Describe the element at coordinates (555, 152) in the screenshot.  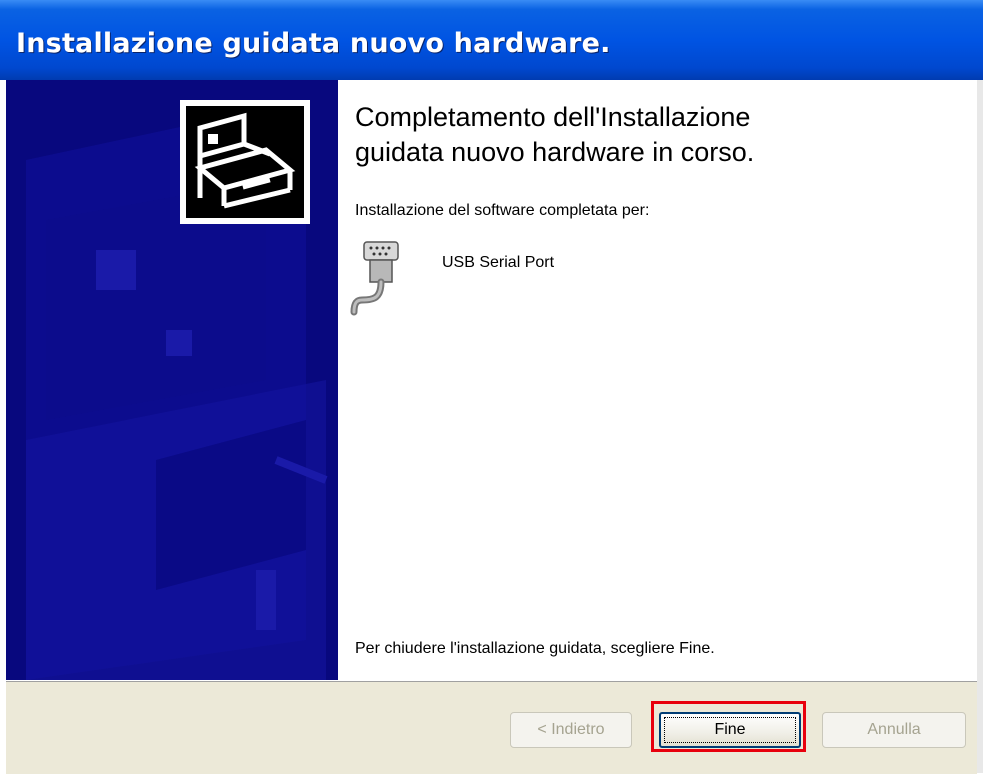
I see `heading-line-2: guidata nuovo hardware in corso.` at that location.